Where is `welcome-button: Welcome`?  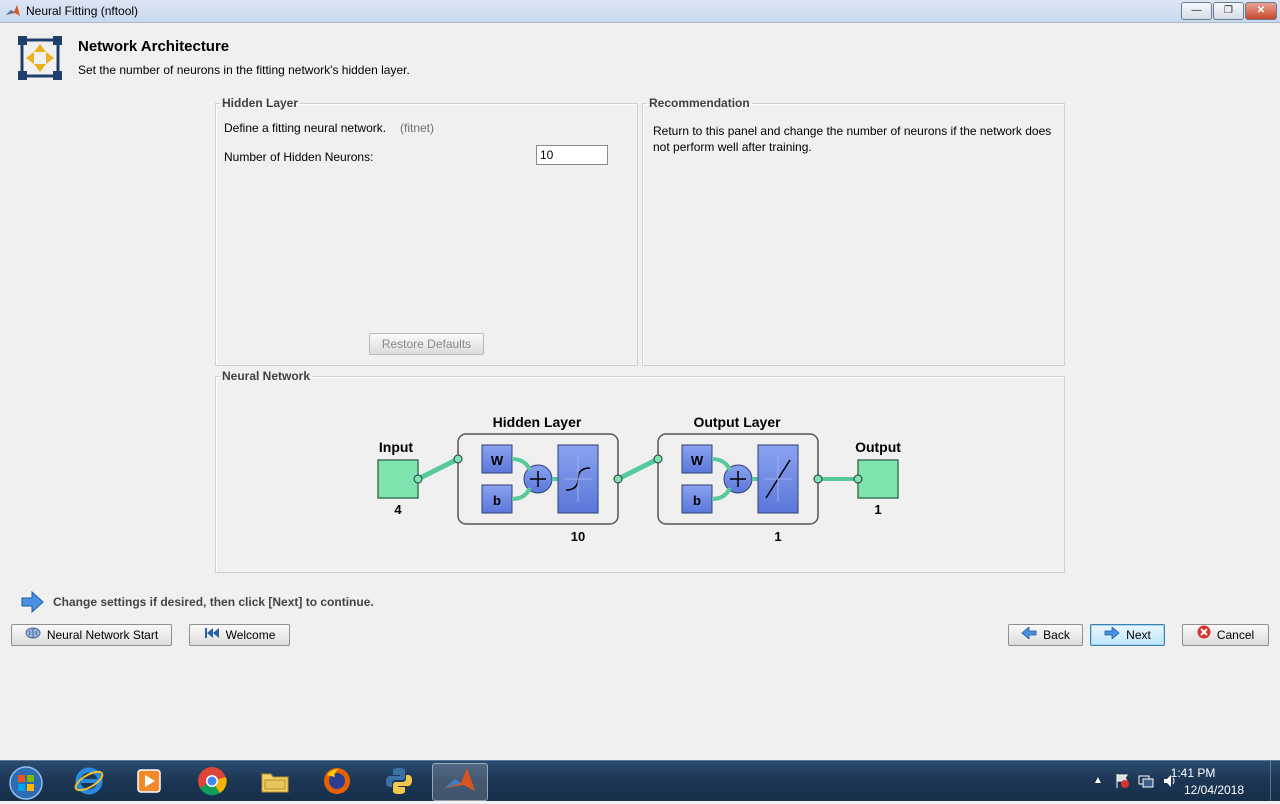
welcome-button: Welcome is located at coordinates (239, 635).